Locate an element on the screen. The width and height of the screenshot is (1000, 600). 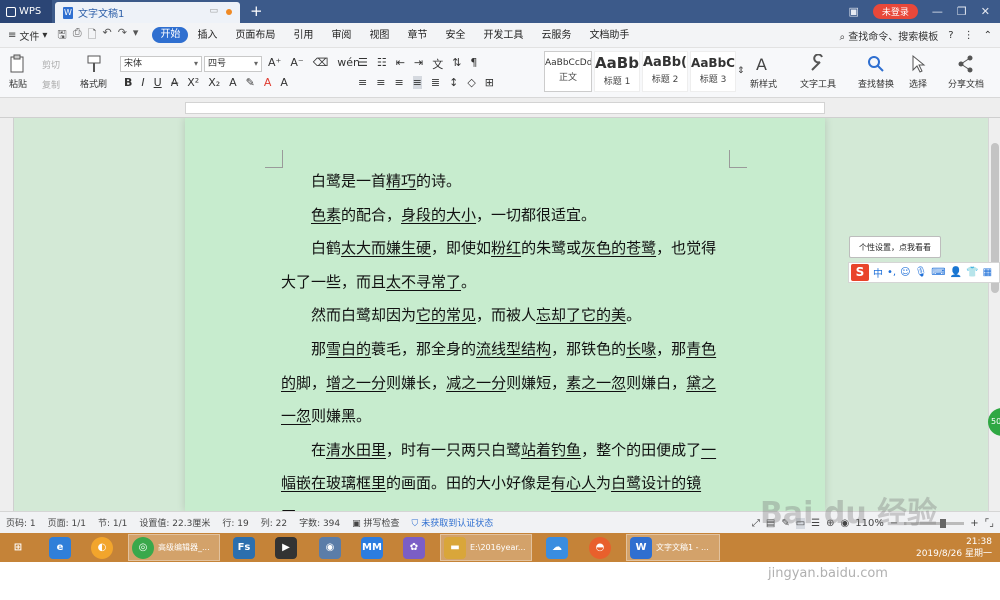
align-center-icon: ≡ is located at coordinates (380, 82).